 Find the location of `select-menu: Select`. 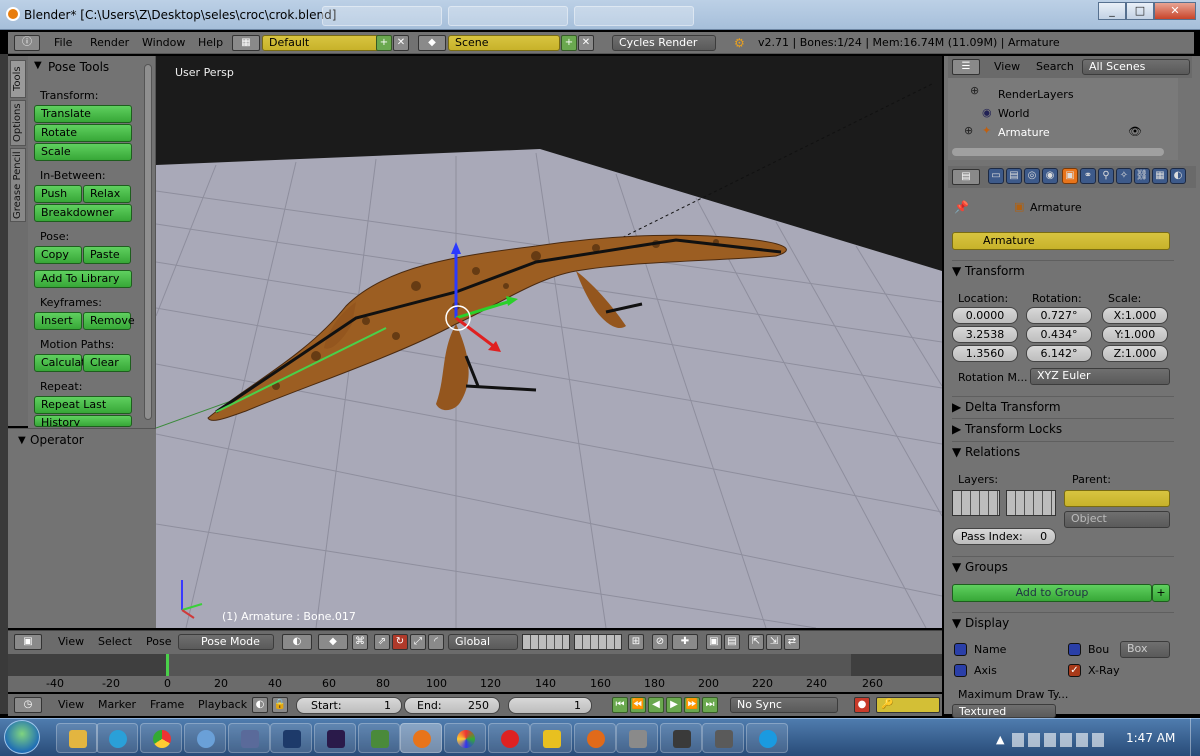

select-menu: Select is located at coordinates (115, 642).